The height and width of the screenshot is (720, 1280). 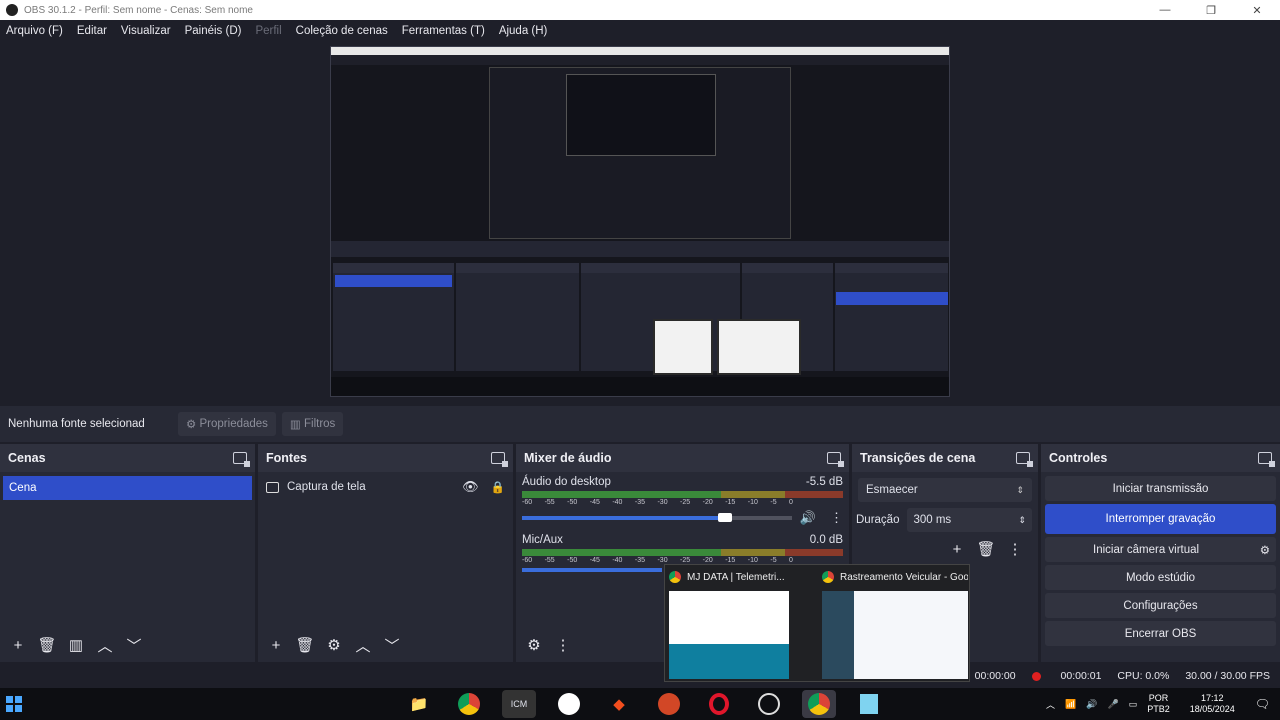 I want to click on recording-icon, so click(x=1036, y=676).